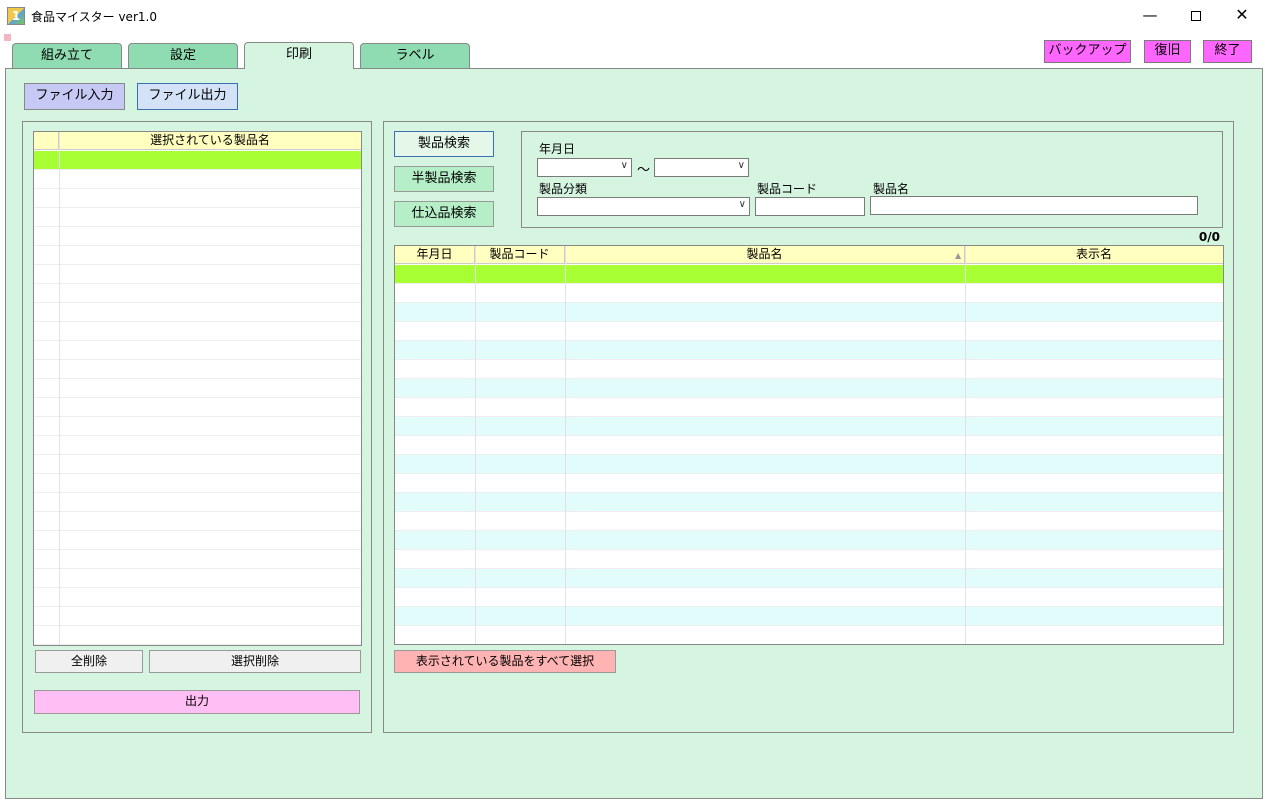 Image resolution: width=1265 pixels, height=802 pixels. Describe the element at coordinates (584, 167) in the screenshot. I see `date-from-select: ∨` at that location.